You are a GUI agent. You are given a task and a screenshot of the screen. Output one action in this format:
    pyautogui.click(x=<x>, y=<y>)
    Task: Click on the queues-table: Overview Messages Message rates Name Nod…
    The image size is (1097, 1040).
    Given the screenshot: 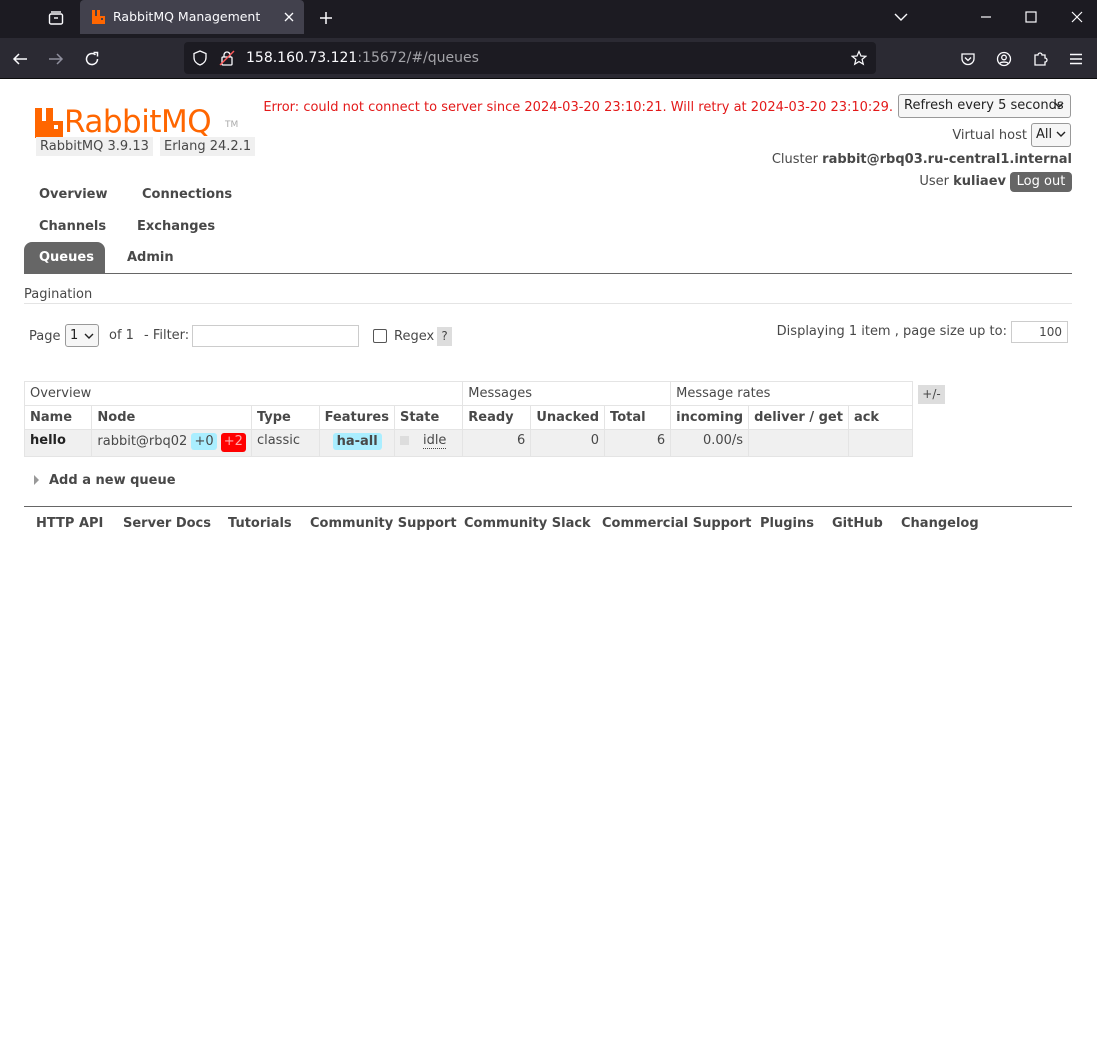 What is the action you would take?
    pyautogui.click(x=468, y=419)
    